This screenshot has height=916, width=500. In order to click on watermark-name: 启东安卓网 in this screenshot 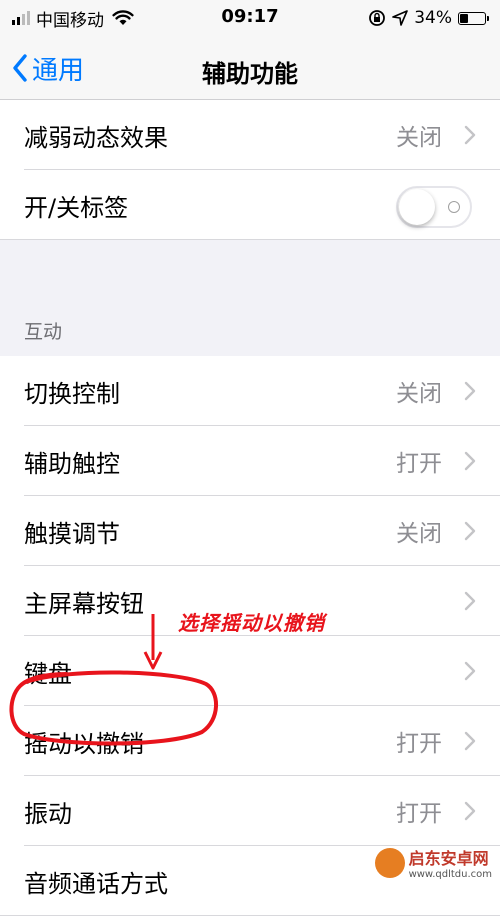, I will do `click(448, 858)`.